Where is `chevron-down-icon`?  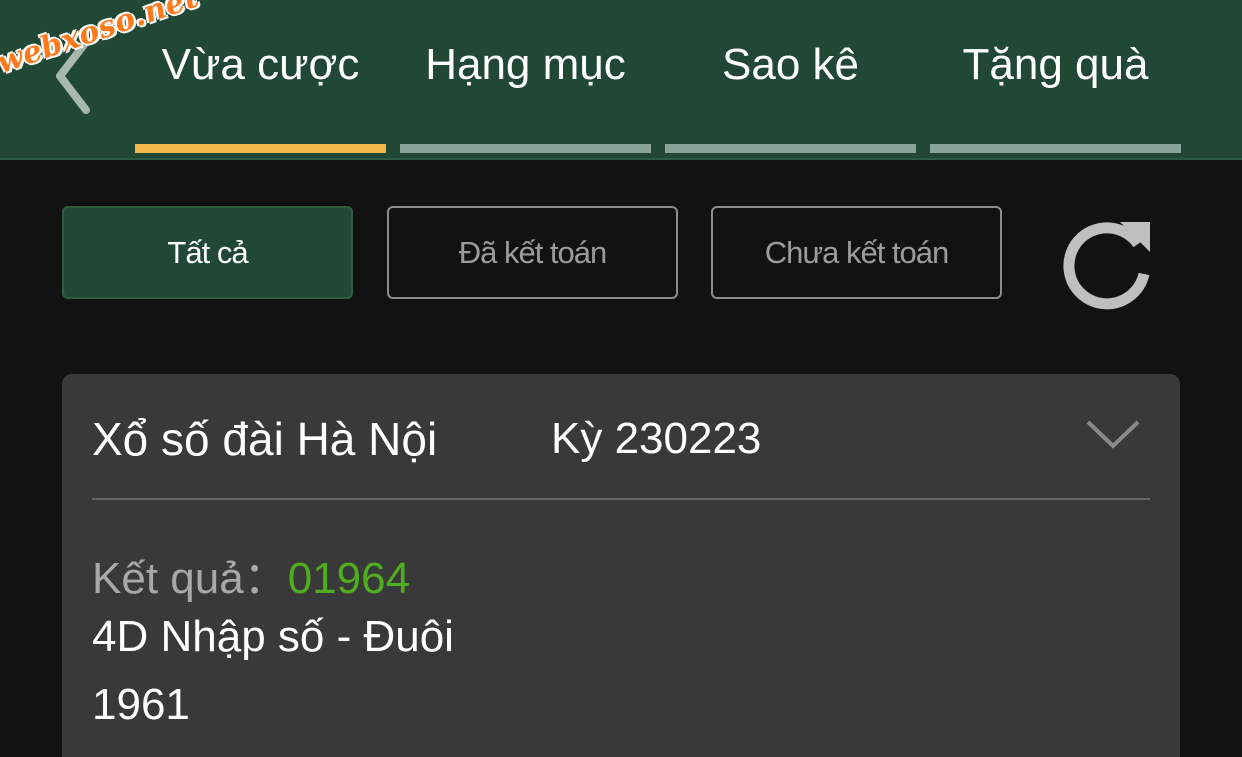 chevron-down-icon is located at coordinates (1113, 434).